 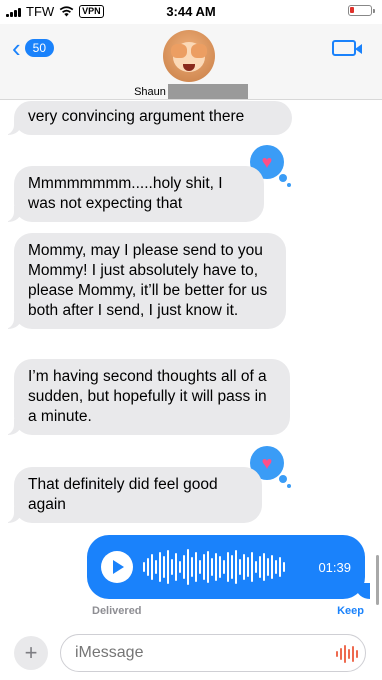 What do you see at coordinates (39, 48) in the screenshot?
I see `unread-count-badge: 50` at bounding box center [39, 48].